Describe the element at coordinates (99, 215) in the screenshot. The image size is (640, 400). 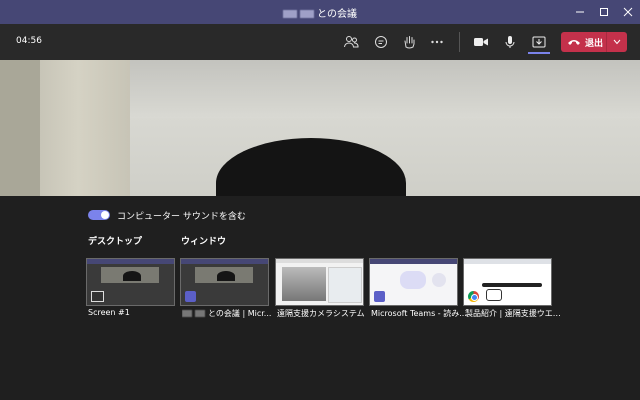
I see `computer-sound-toggle` at that location.